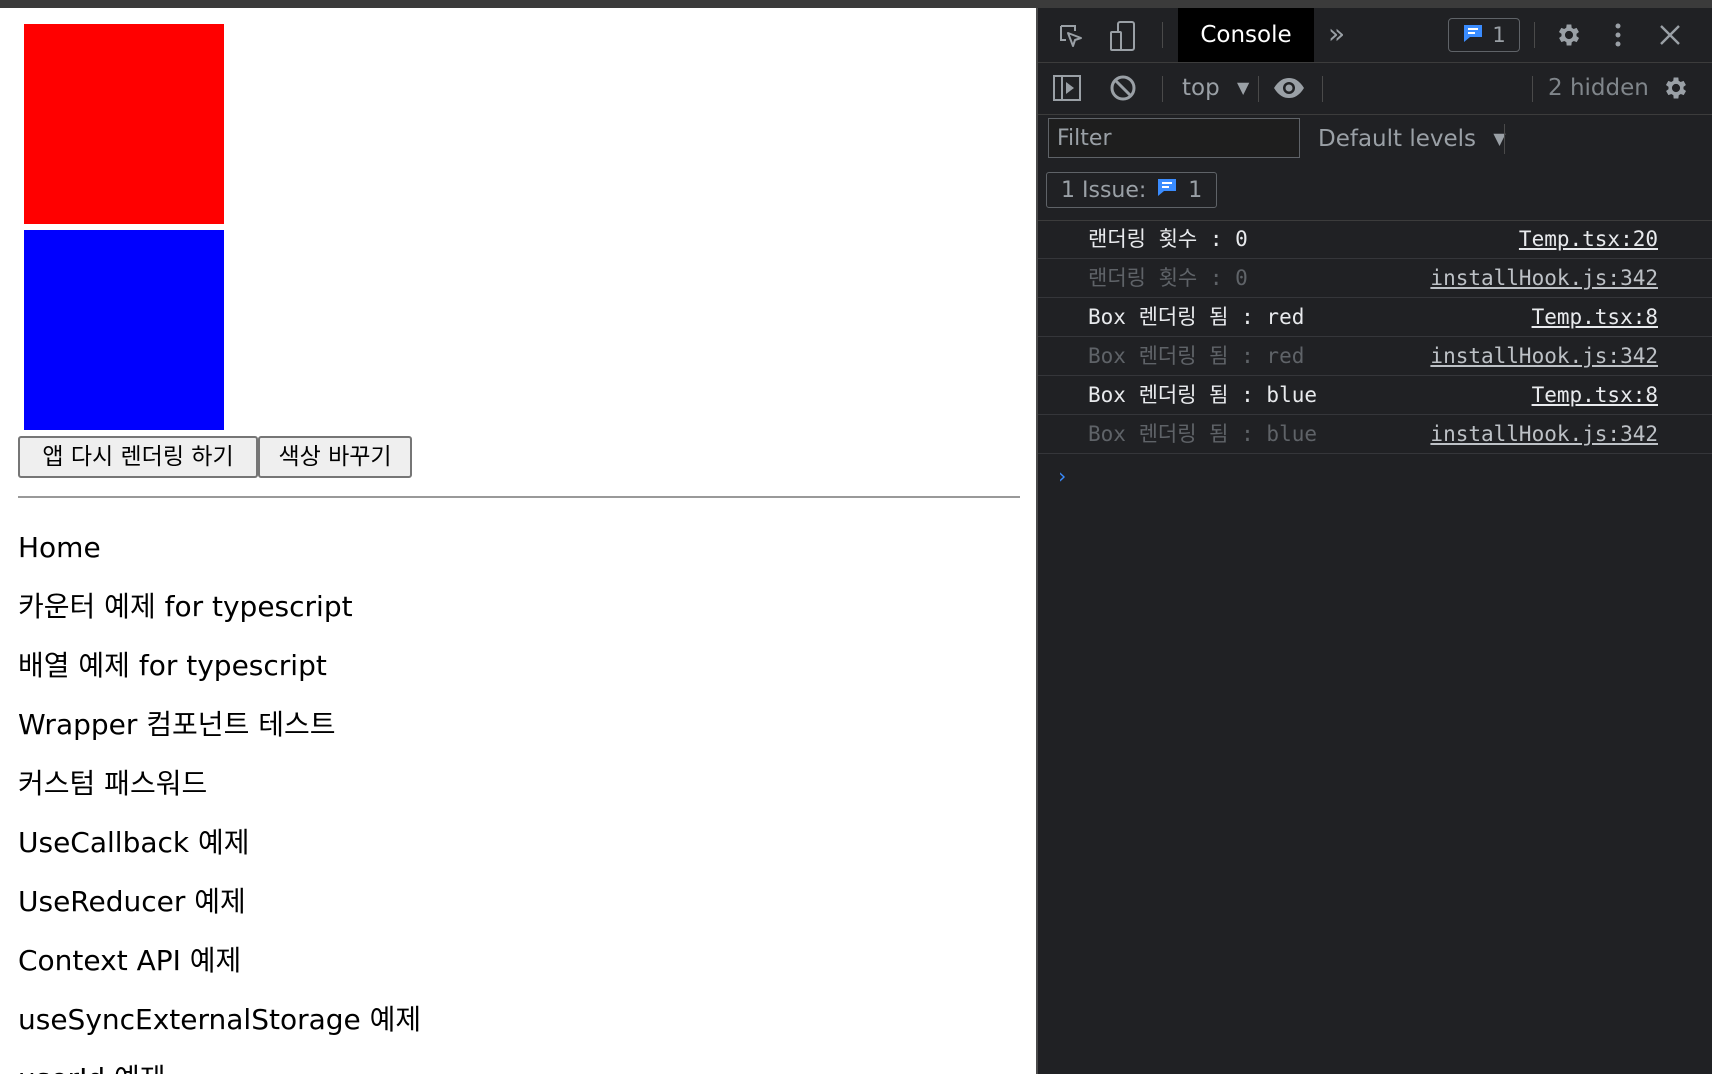 Image resolution: width=1712 pixels, height=1074 pixels. I want to click on nav-link-home: Home, so click(219, 547).